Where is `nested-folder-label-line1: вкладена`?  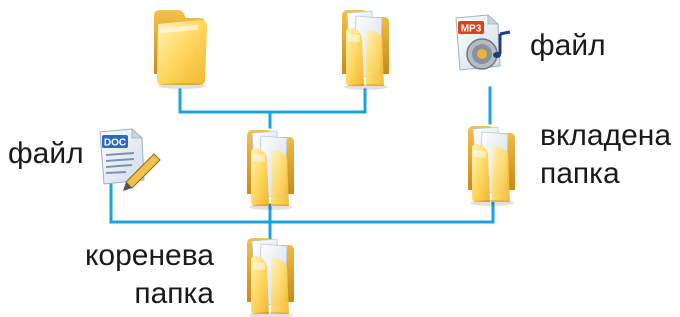
nested-folder-label-line1: вкладена is located at coordinates (606, 135).